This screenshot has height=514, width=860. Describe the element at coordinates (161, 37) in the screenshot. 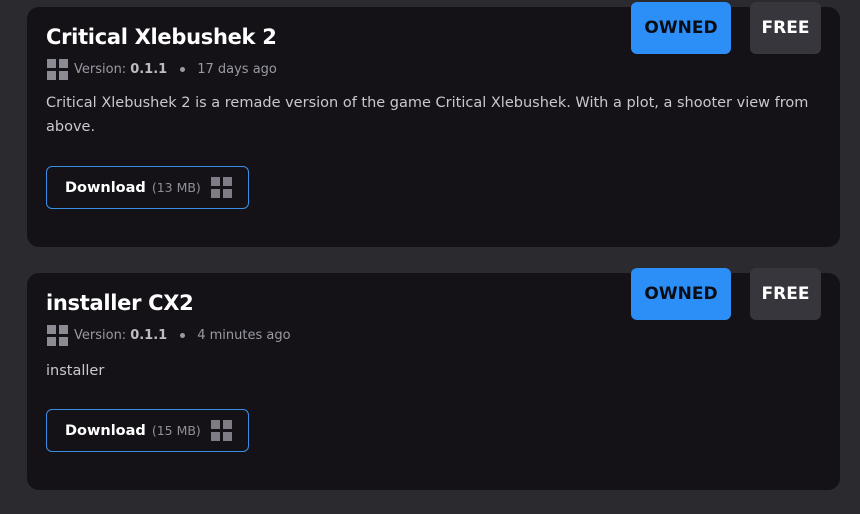

I see `build-title: Critical Xlebushek 2` at that location.